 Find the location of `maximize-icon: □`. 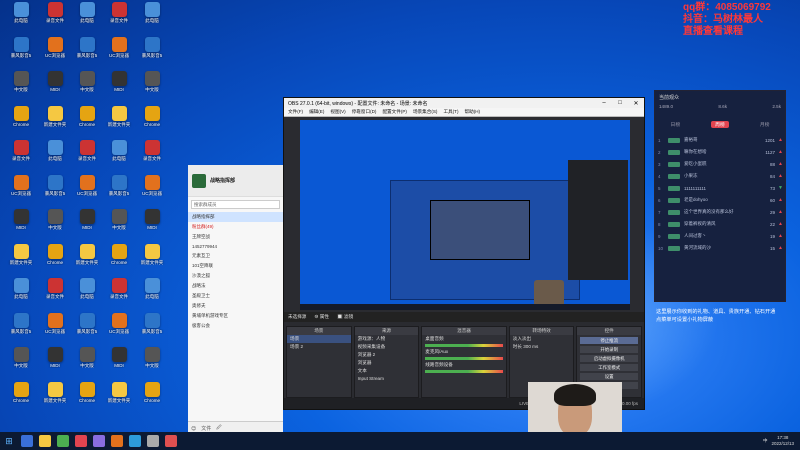

maximize-icon: □ is located at coordinates (620, 103).